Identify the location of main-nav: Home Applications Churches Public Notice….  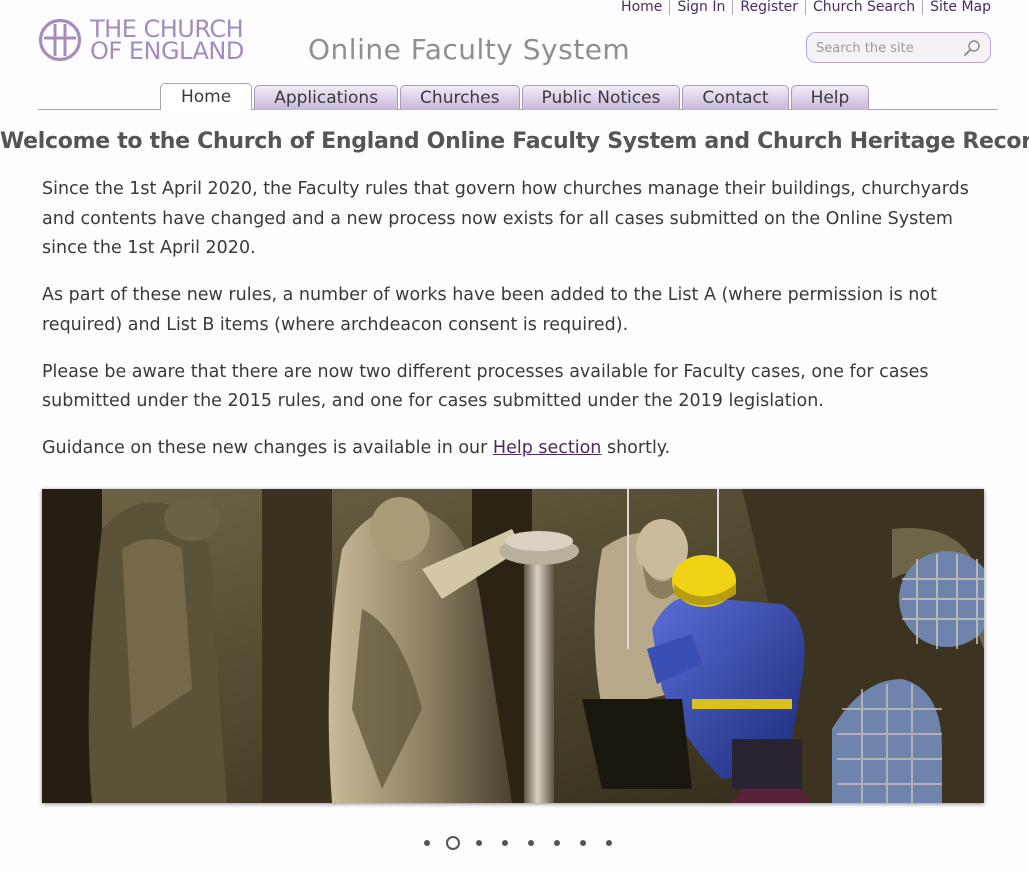
(518, 96).